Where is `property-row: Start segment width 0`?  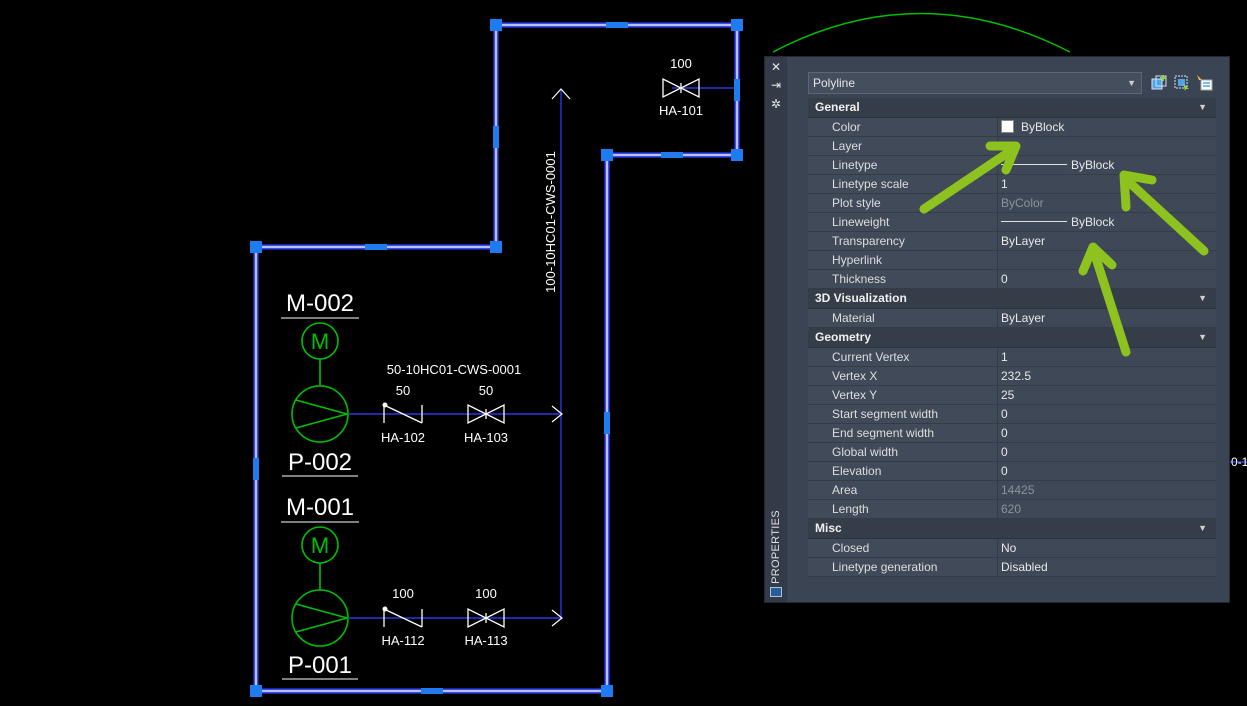
property-row: Start segment width 0 is located at coordinates (1012, 414).